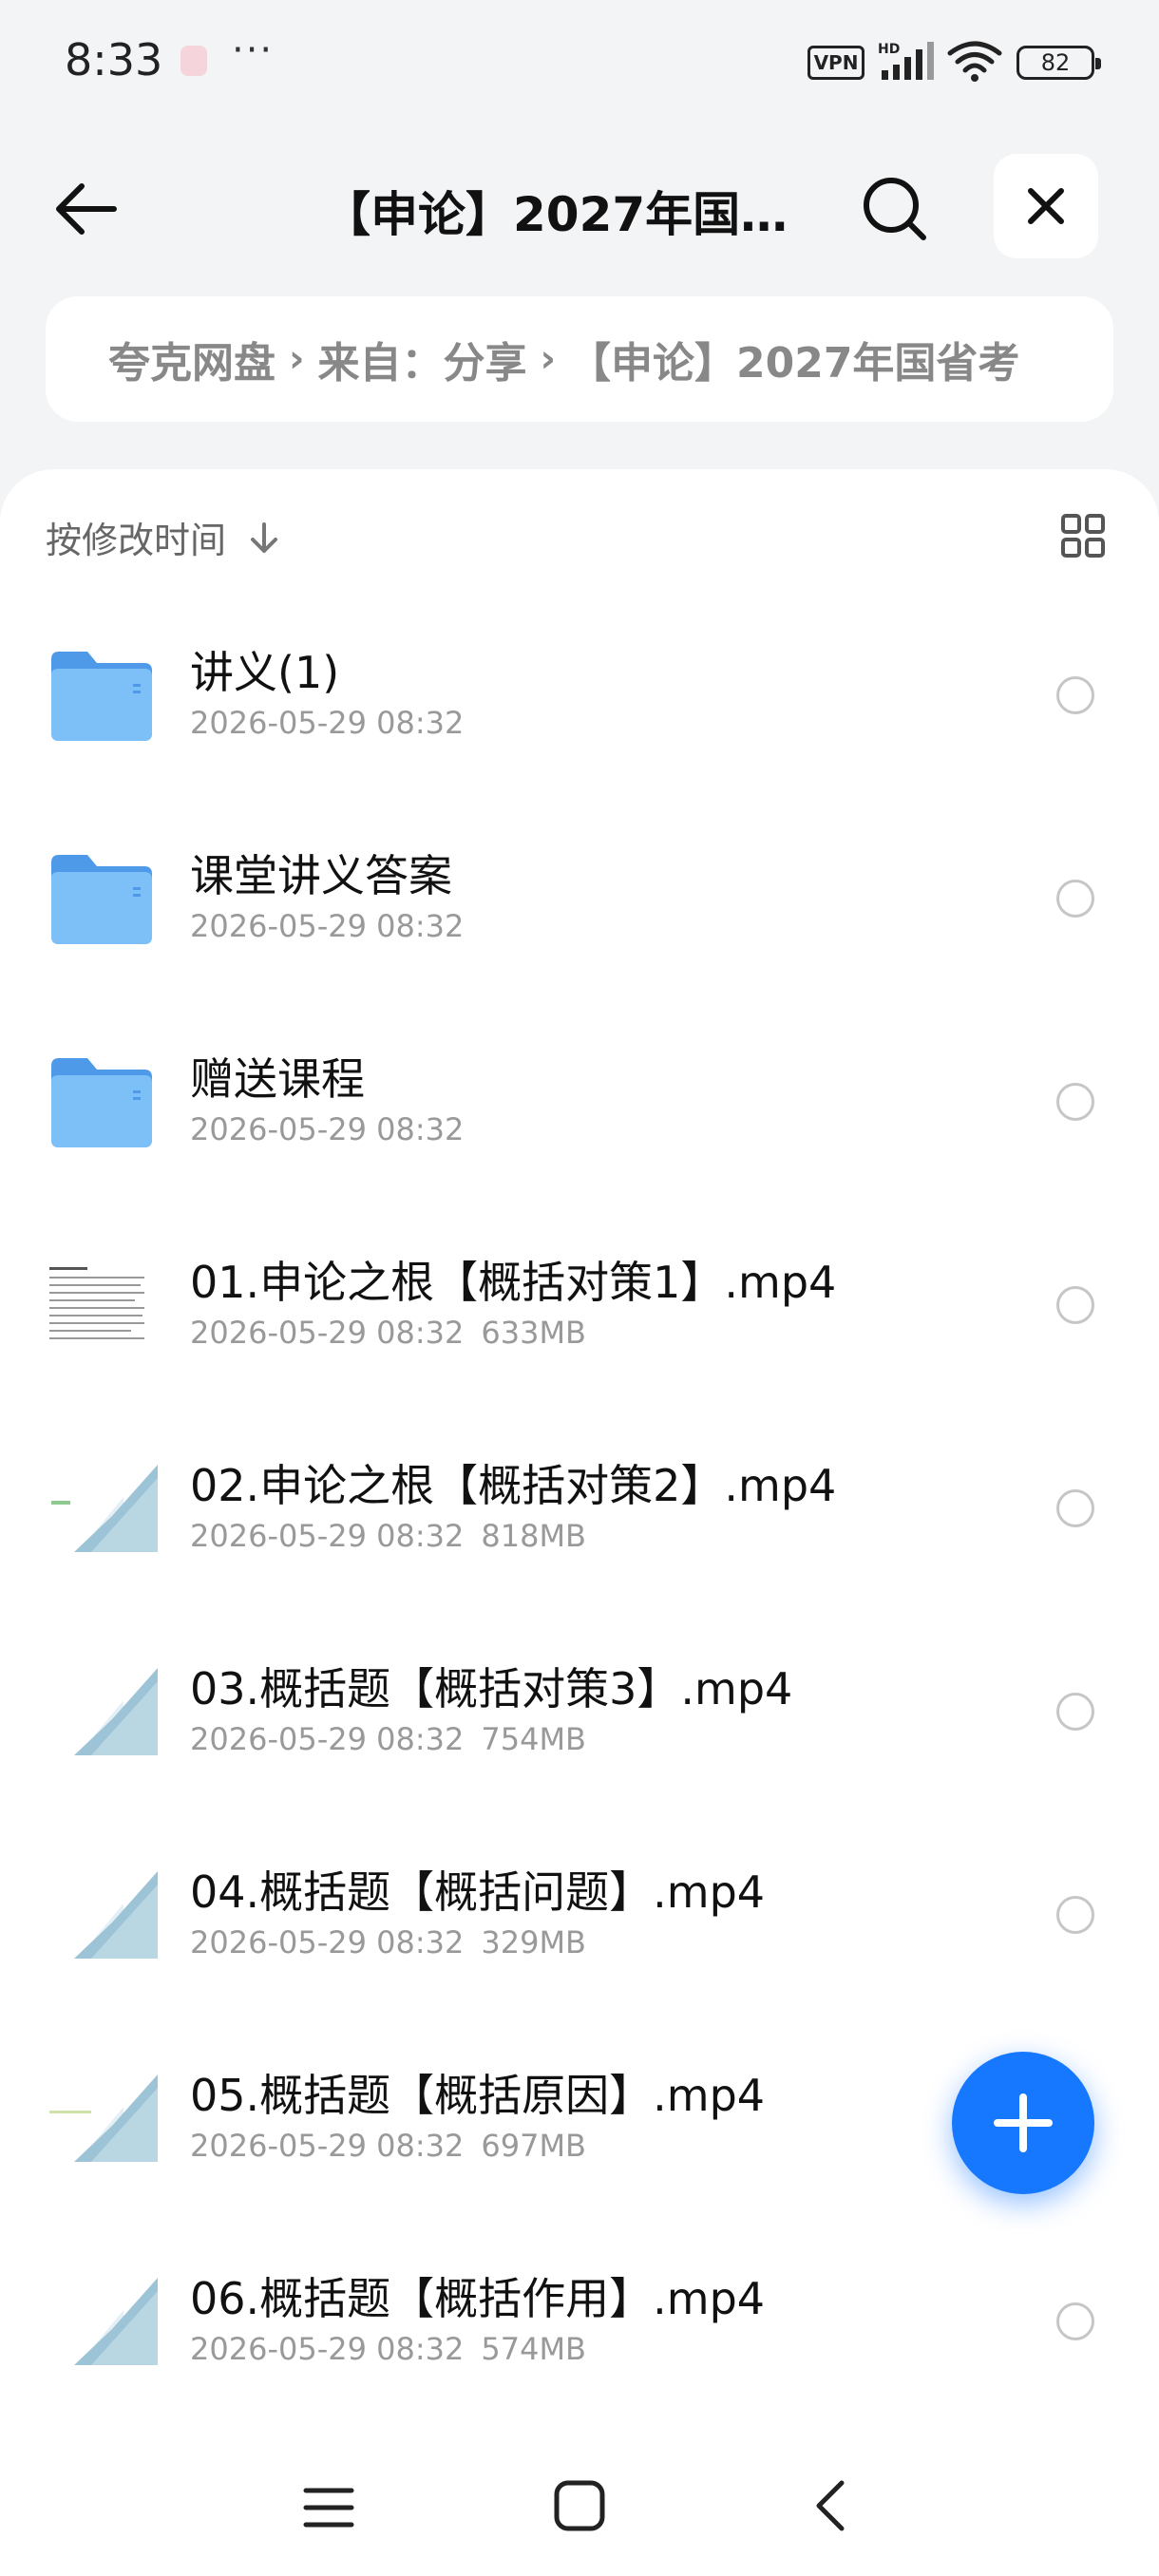 Image resolution: width=1159 pixels, height=2576 pixels. What do you see at coordinates (192, 359) in the screenshot?
I see `breadcrumb-item-root: 夸克网盘` at bounding box center [192, 359].